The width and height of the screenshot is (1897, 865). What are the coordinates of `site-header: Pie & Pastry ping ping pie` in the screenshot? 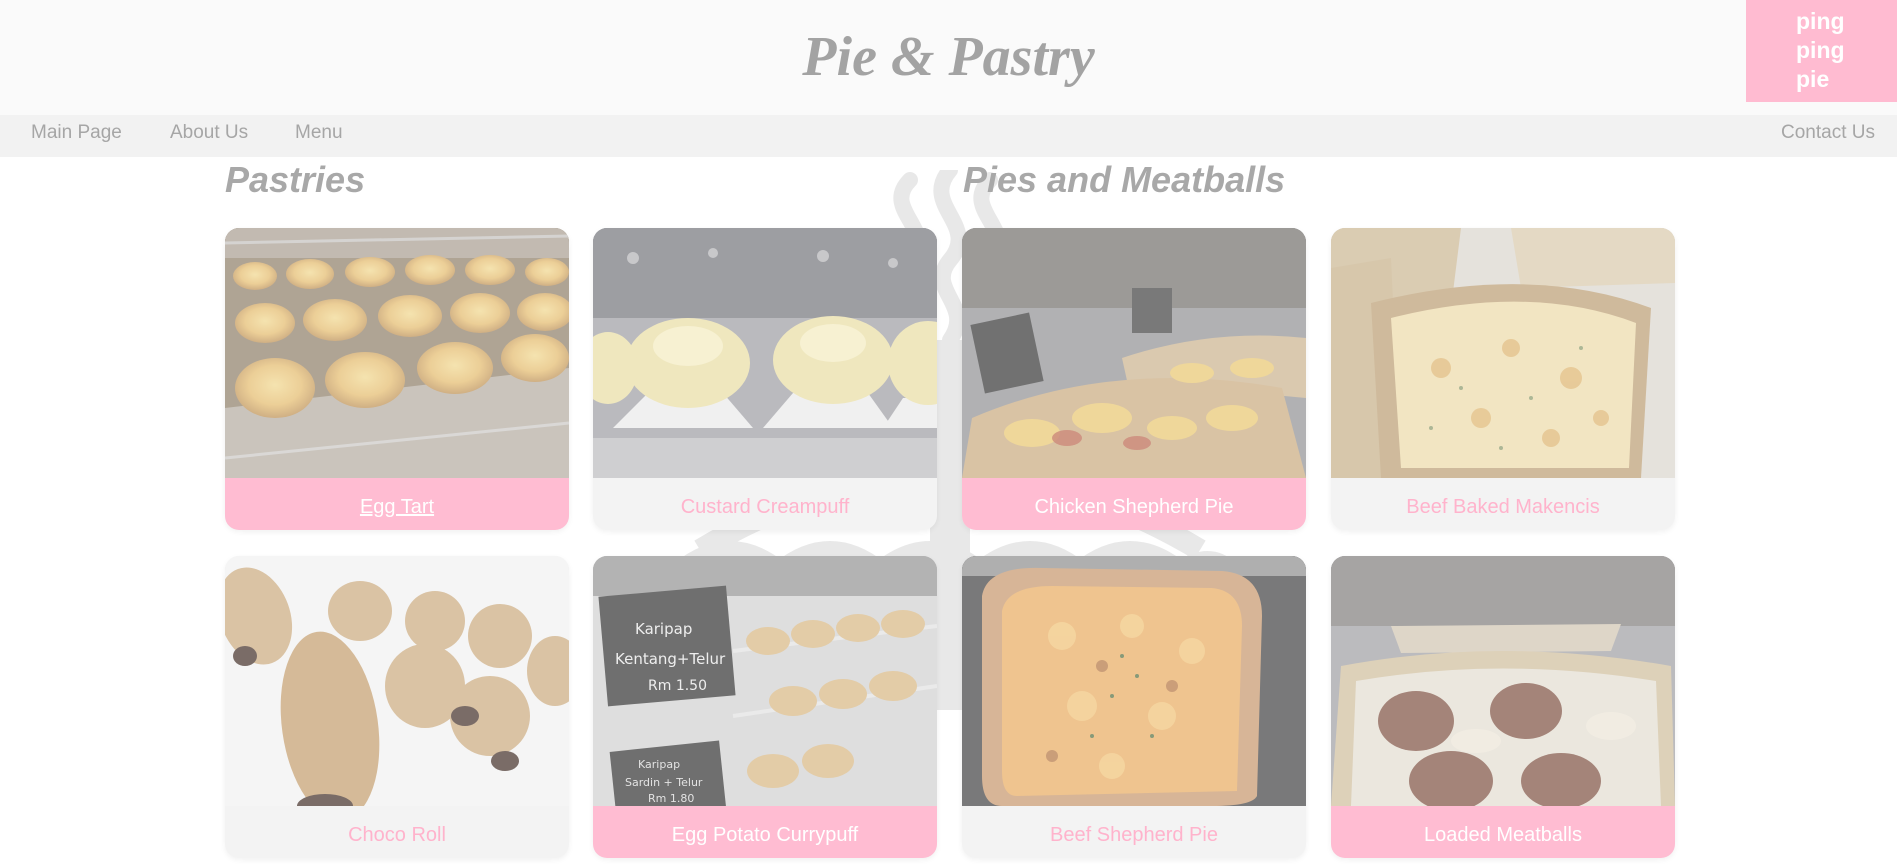 It's located at (948, 57).